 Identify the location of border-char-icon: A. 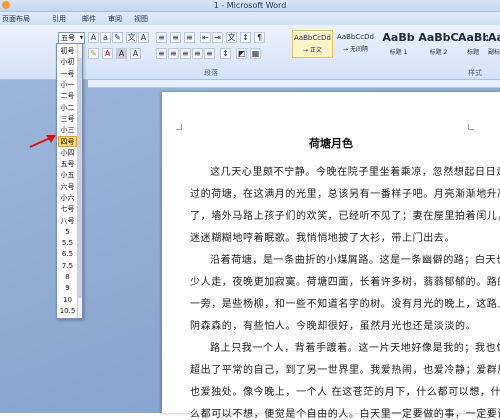
(143, 37).